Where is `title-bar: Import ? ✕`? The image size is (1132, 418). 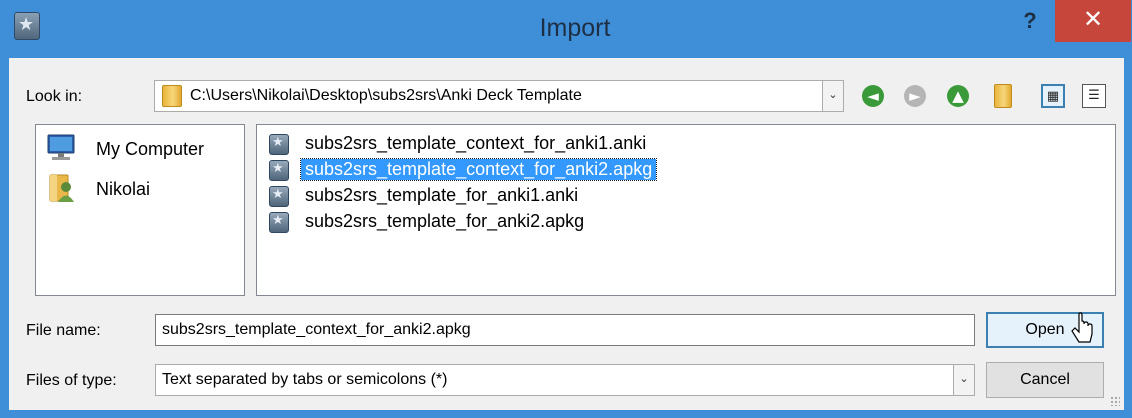 title-bar: Import ? ✕ is located at coordinates (566, 29).